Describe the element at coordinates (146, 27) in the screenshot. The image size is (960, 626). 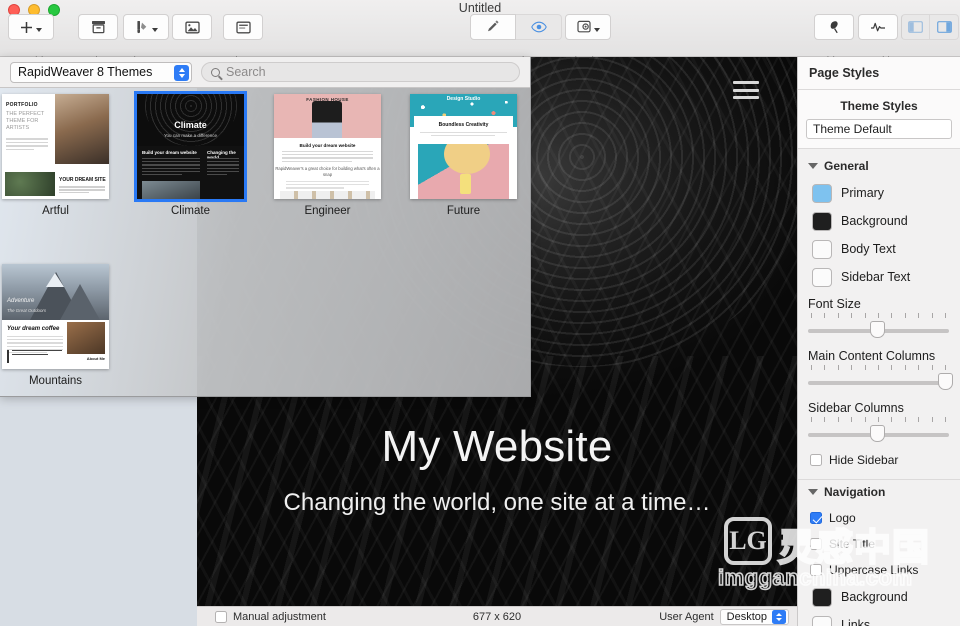
I see `themes-button` at that location.